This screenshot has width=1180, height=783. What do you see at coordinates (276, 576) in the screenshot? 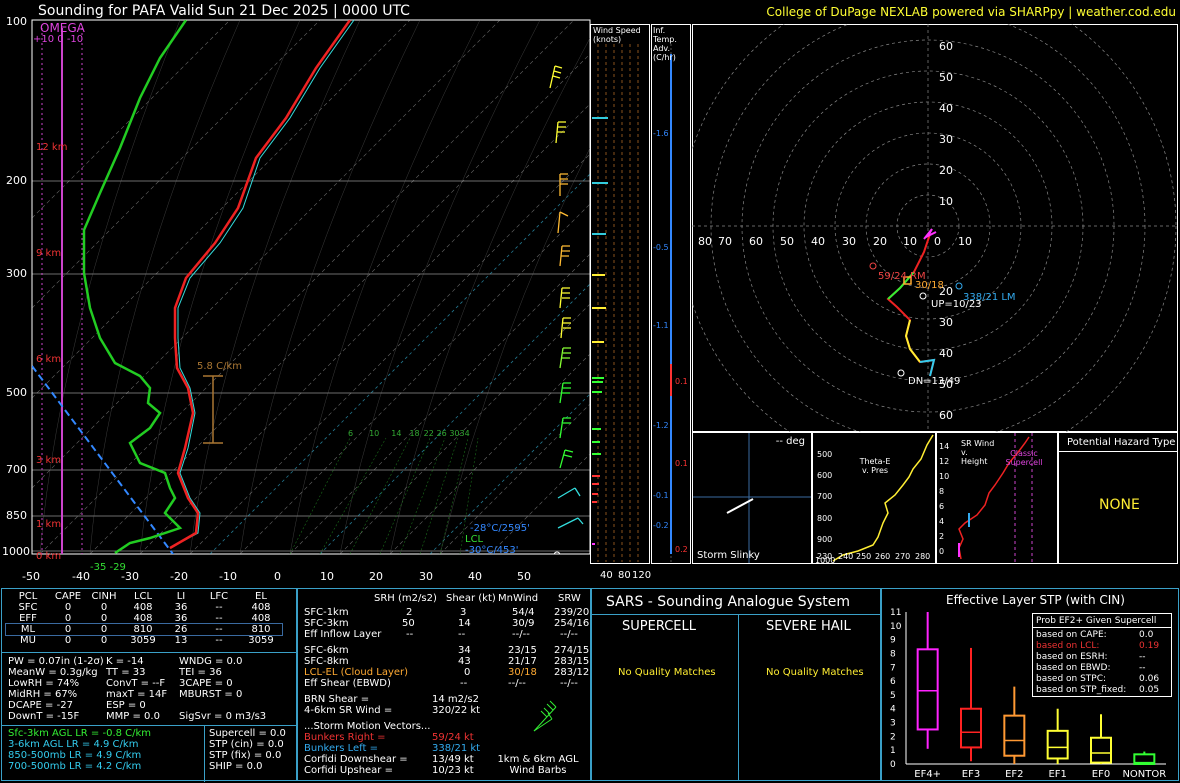
I see `temp-axis: -50 -40 -30 -20 -10 0 10 20 30 40 50` at bounding box center [276, 576].